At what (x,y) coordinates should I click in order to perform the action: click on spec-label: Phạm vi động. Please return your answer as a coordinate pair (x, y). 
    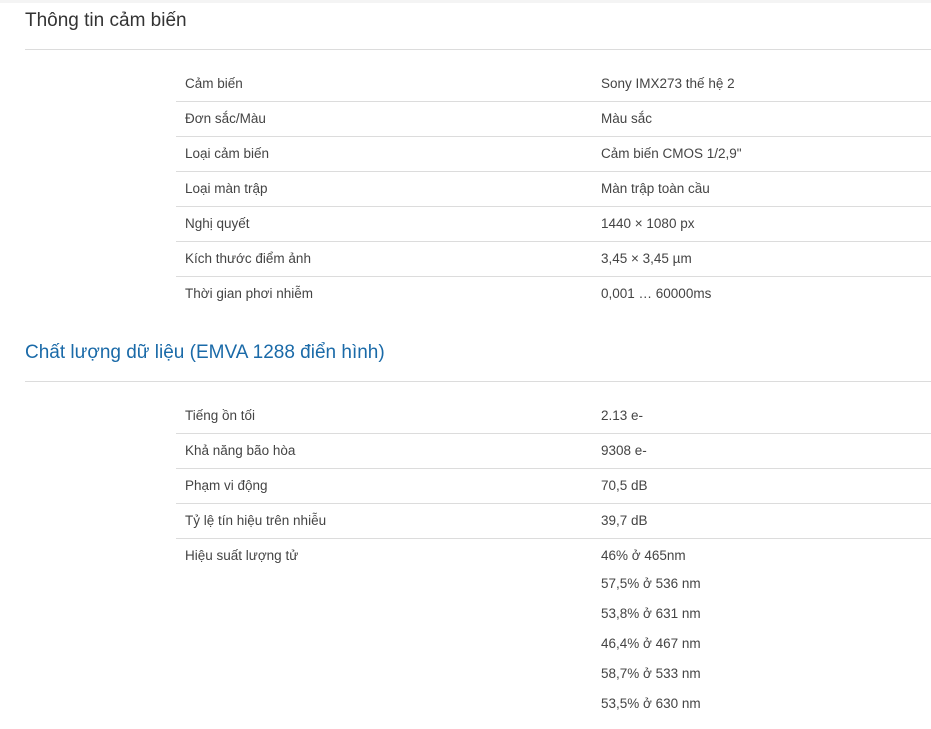
    Looking at the image, I should click on (388, 486).